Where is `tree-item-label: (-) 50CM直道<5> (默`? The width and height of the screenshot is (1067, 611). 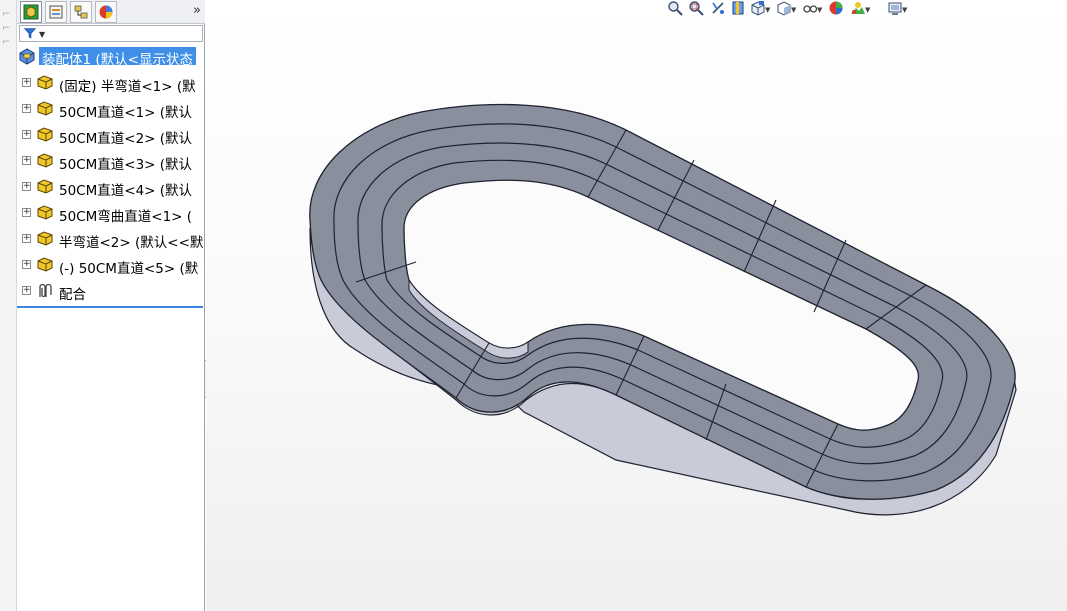
tree-item-label: (-) 50CM直道<5> (默 is located at coordinates (129, 268).